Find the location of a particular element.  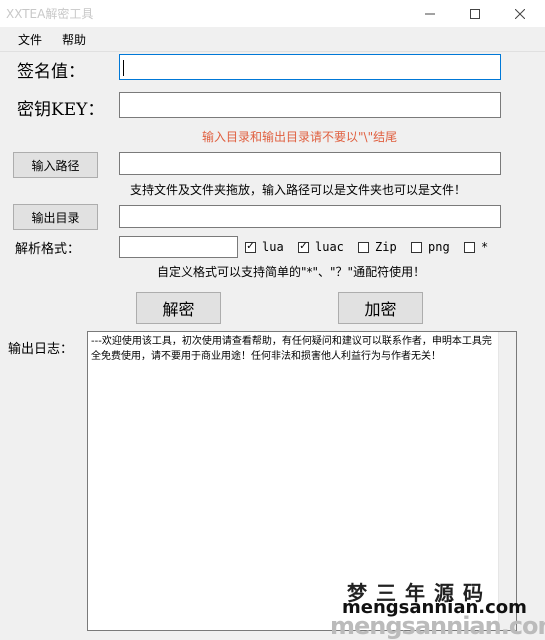

key-label: 密钥KEY： is located at coordinates (61, 110).